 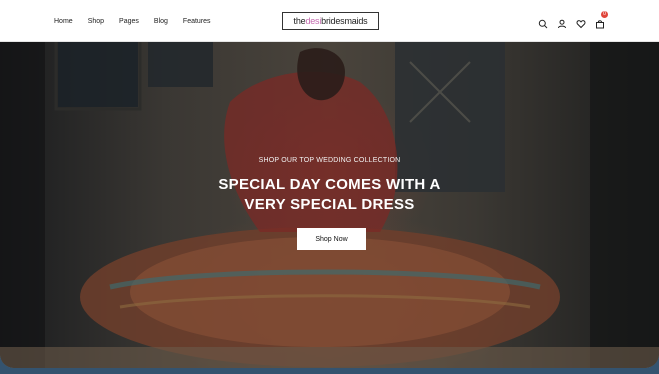 I want to click on user-icon, so click(x=562, y=22).